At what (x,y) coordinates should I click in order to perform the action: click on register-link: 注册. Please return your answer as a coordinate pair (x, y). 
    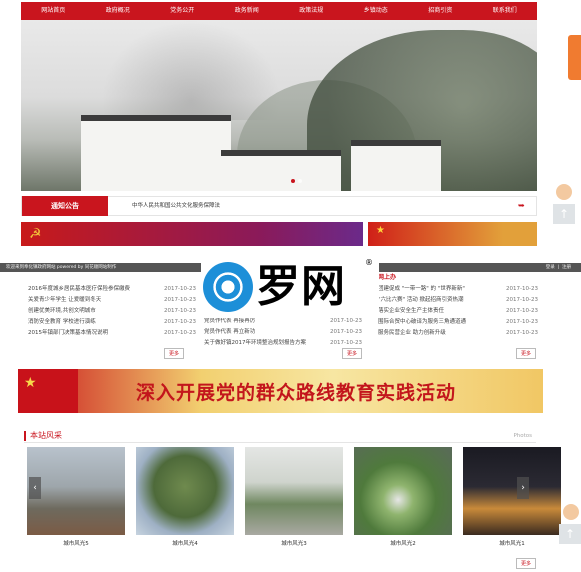
    Looking at the image, I should click on (566, 267).